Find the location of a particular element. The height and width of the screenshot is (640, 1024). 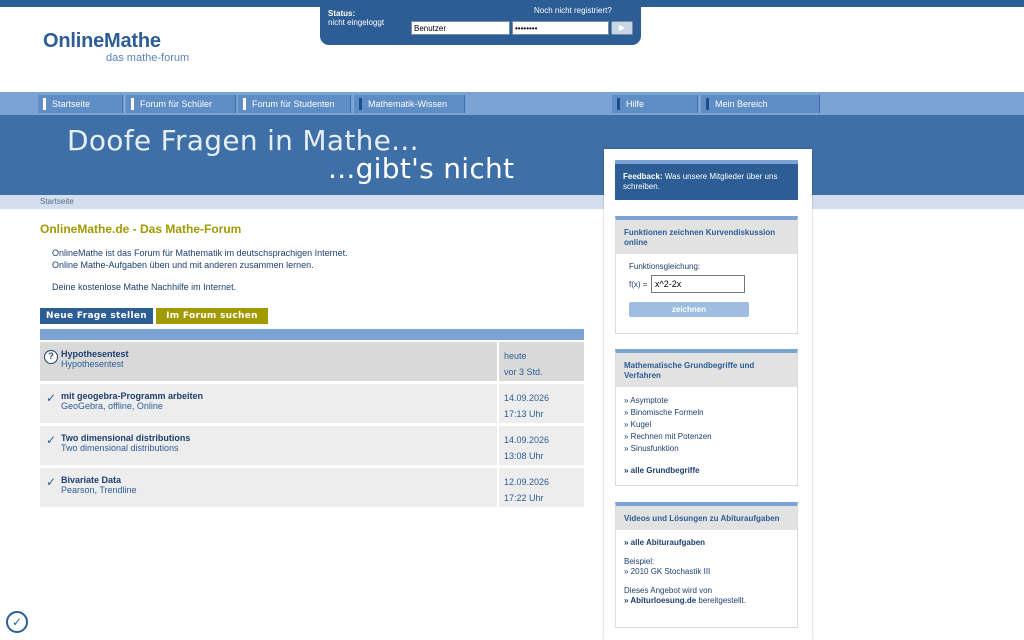

function-plot-body: Funktionsgleichung: f(x) = zeichnen is located at coordinates (706, 289).